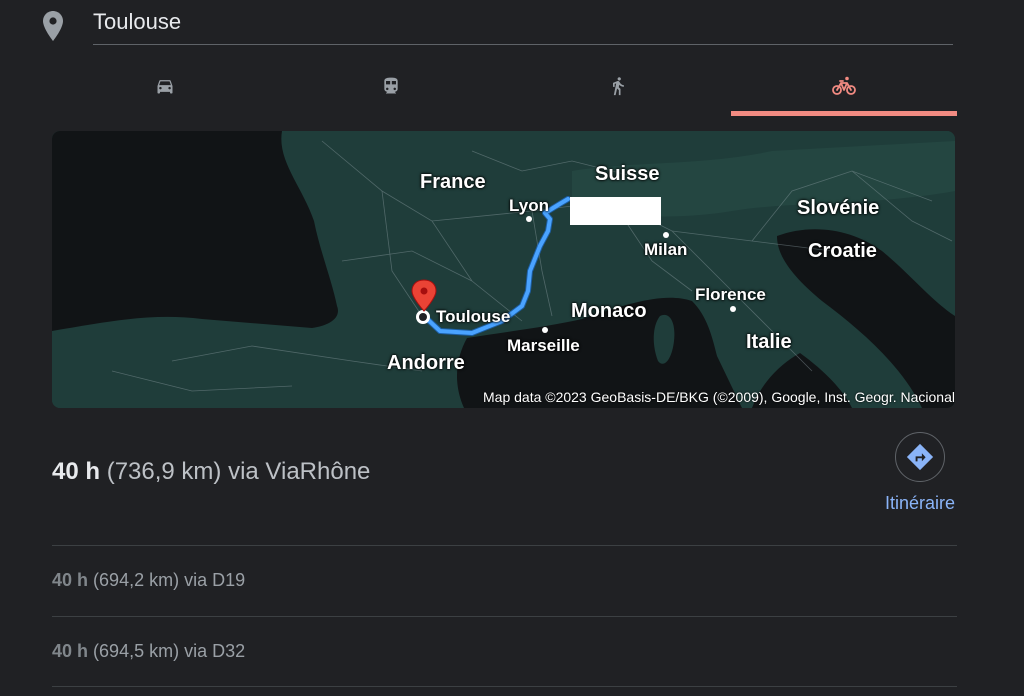 The width and height of the screenshot is (1024, 696). I want to click on map-label-lyon: Lyon, so click(529, 205).